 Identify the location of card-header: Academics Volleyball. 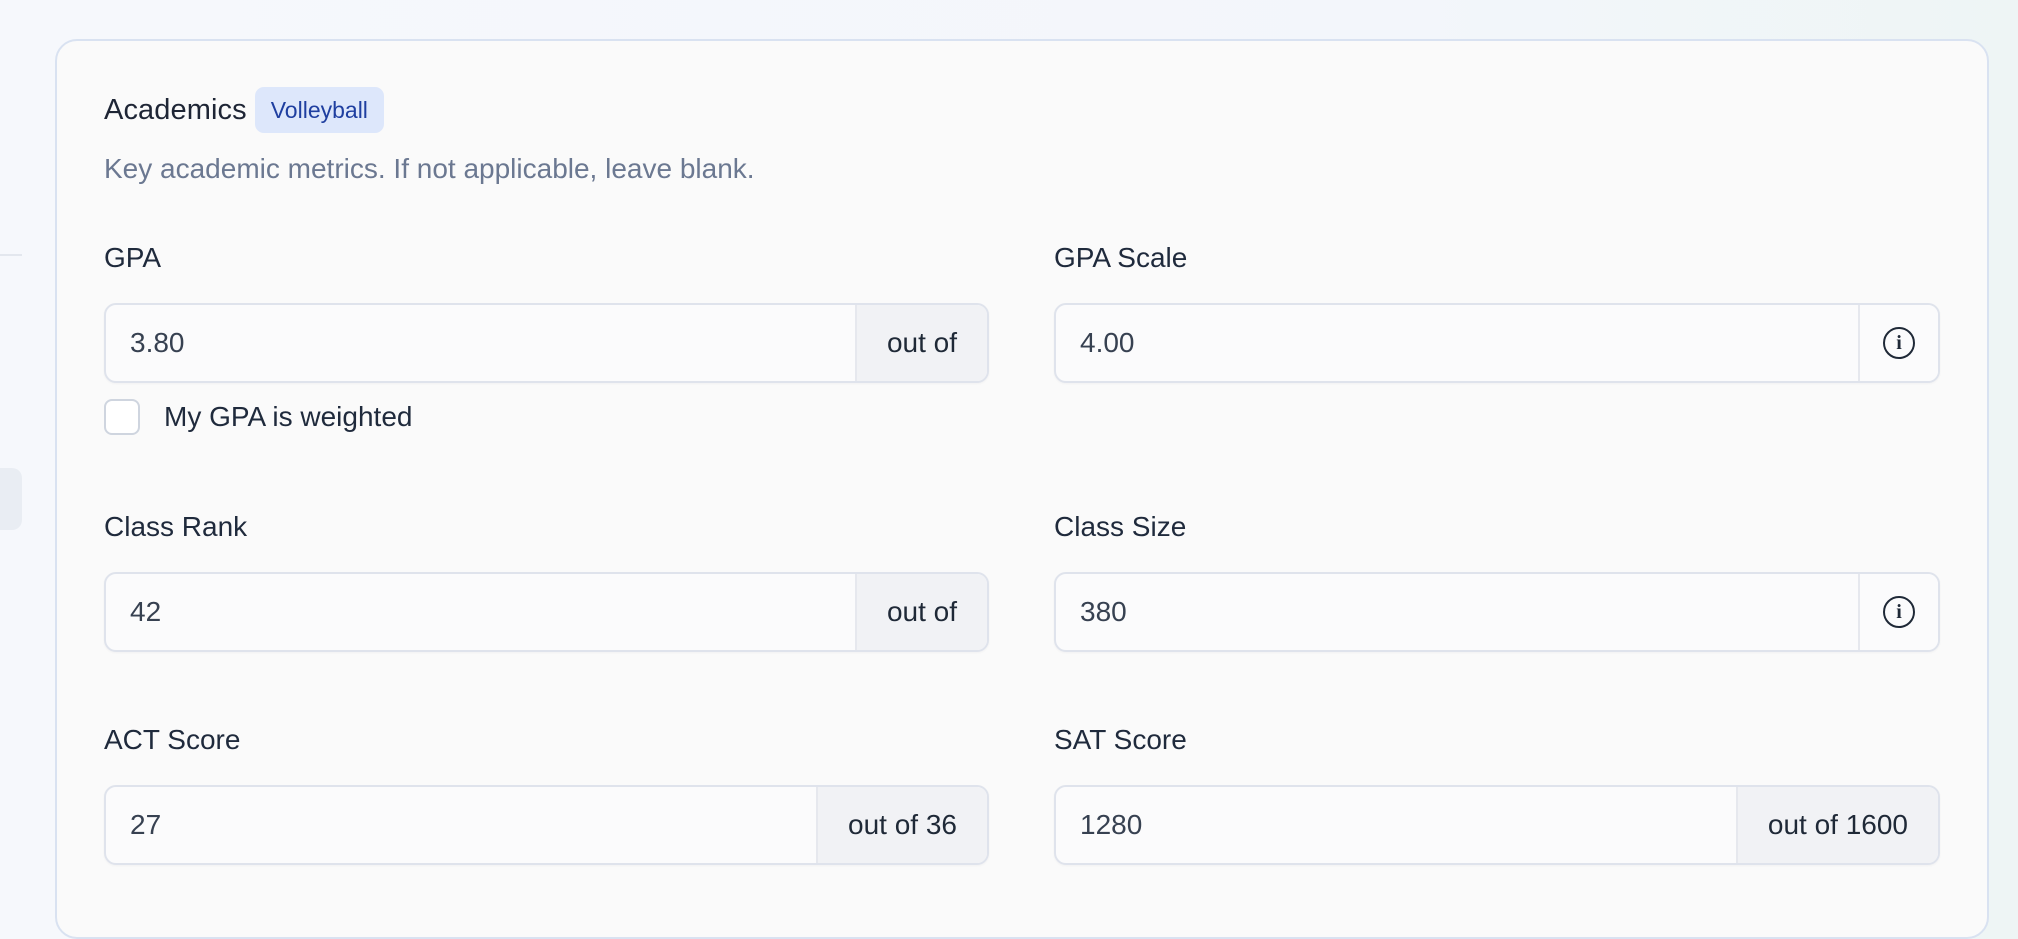
(244, 110).